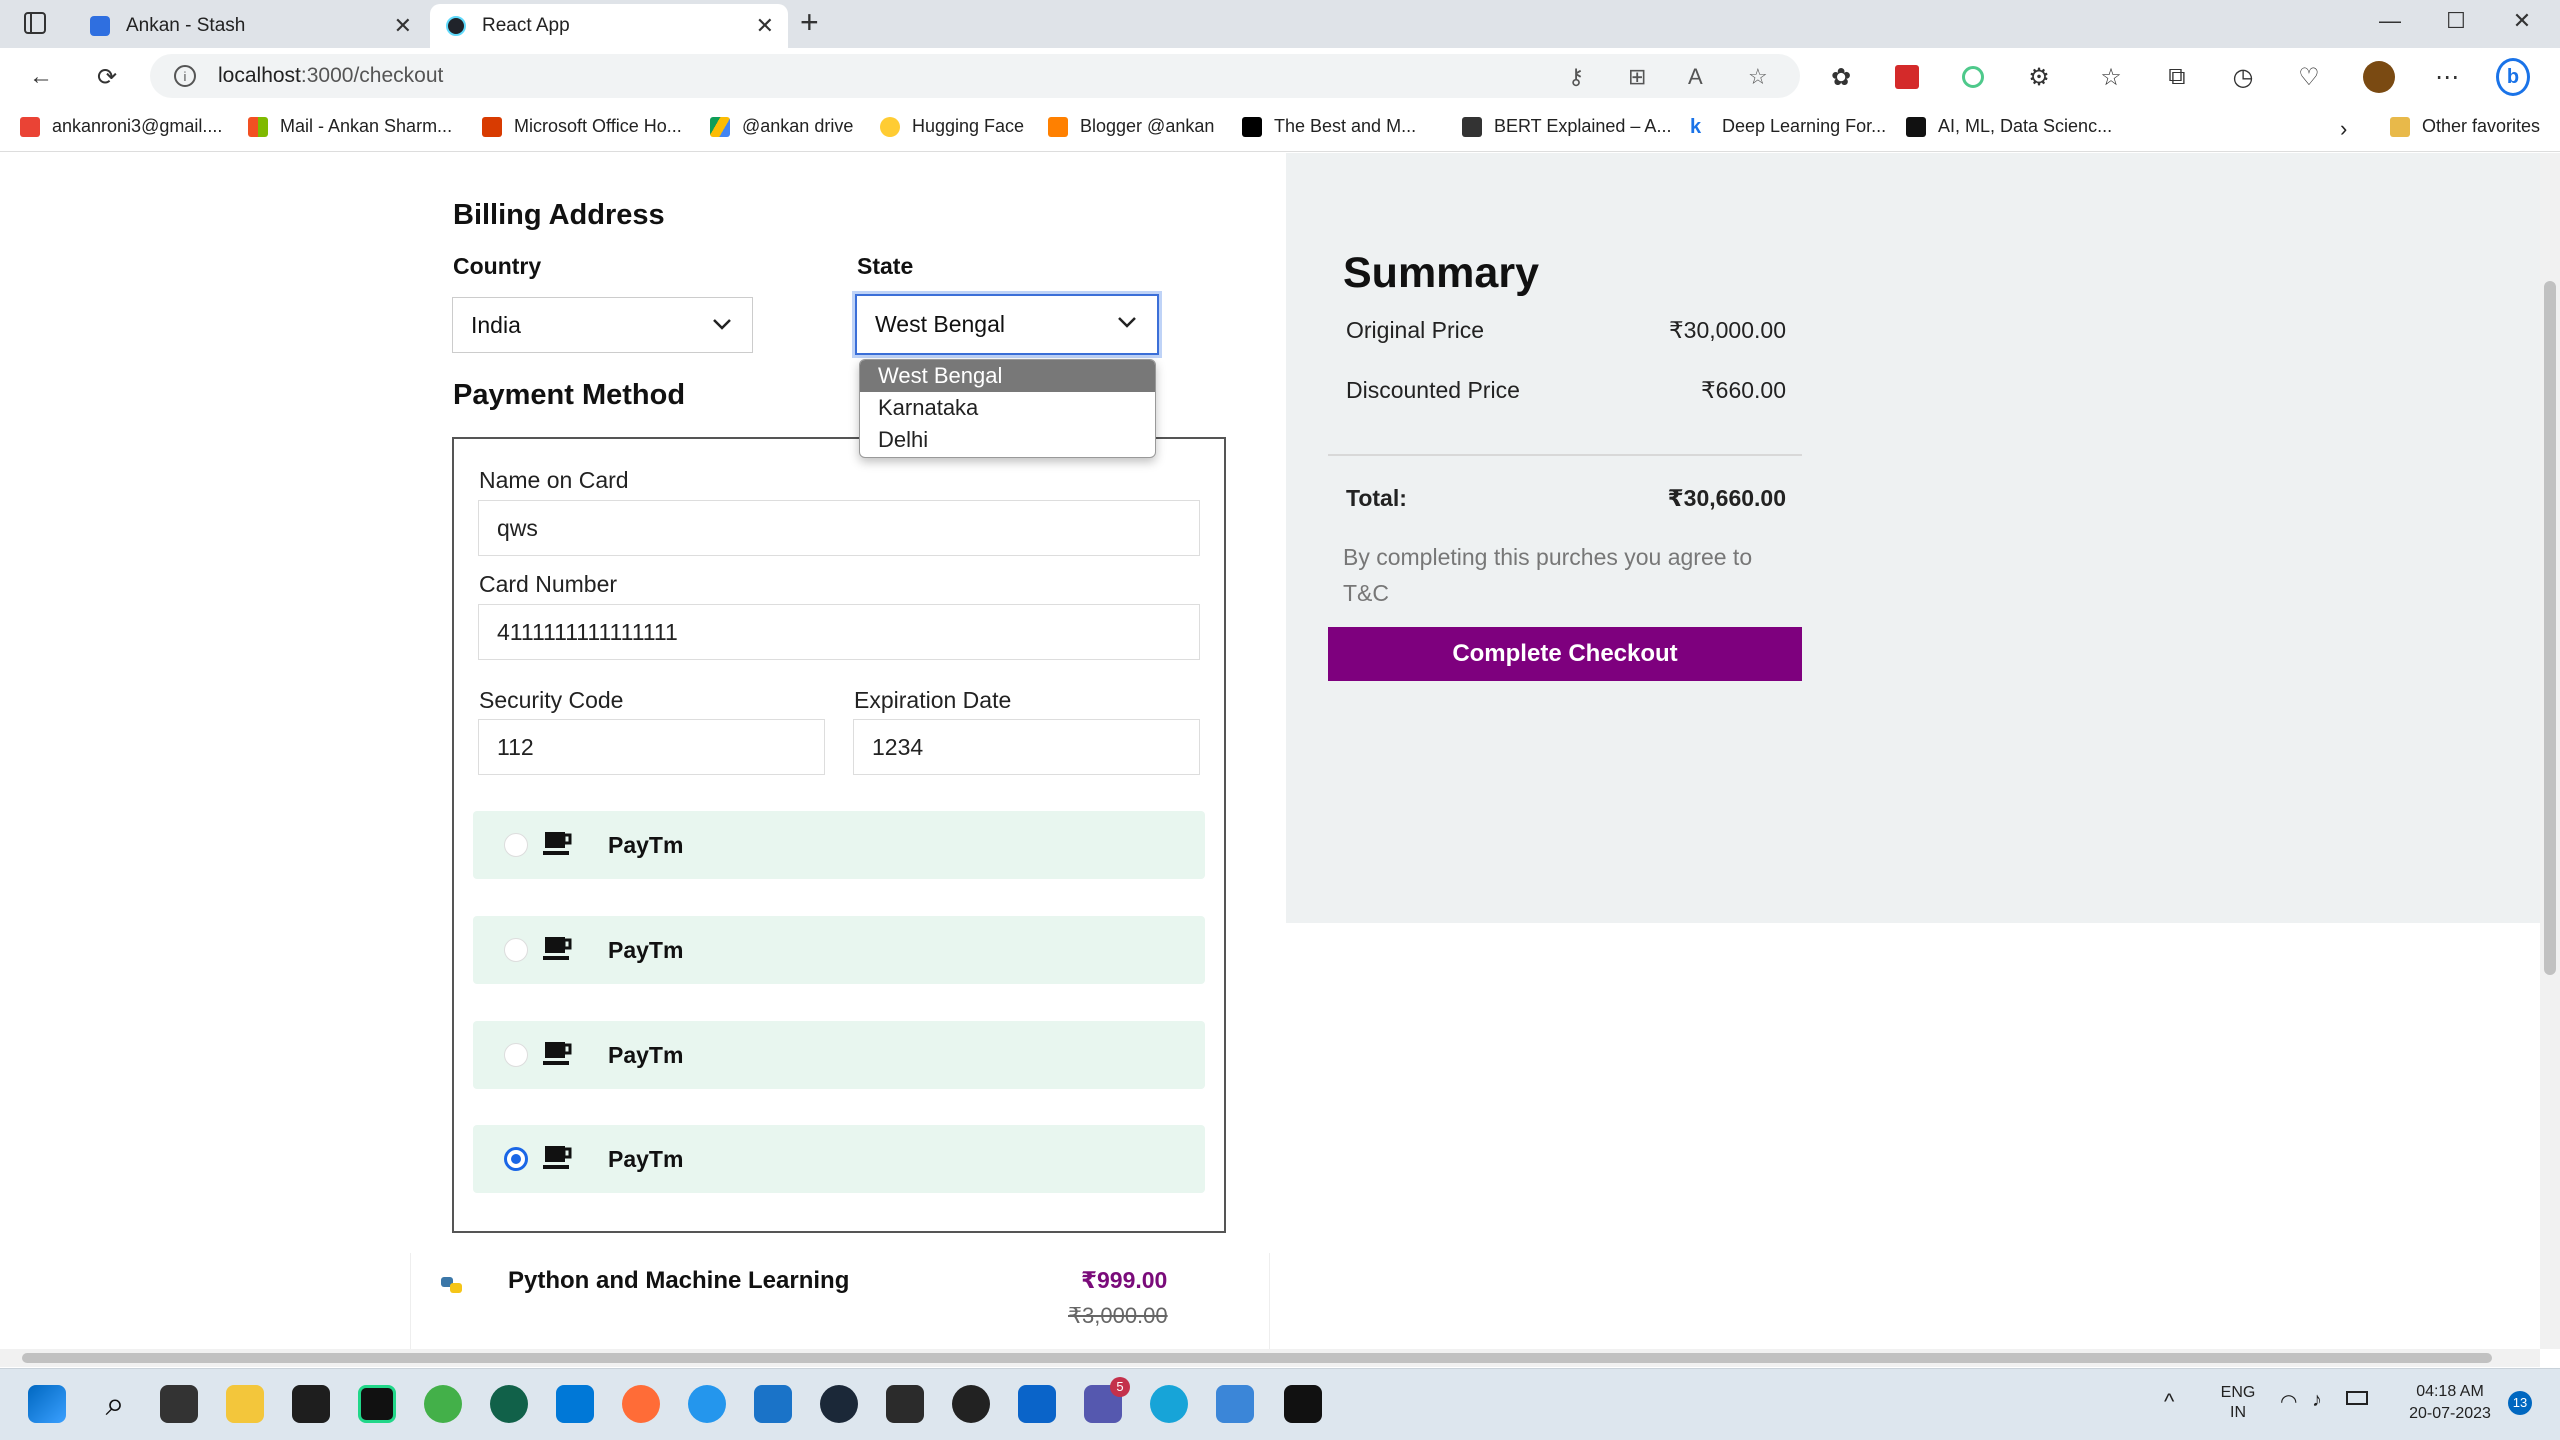  I want to click on terminal-icon, so click(311, 1404).